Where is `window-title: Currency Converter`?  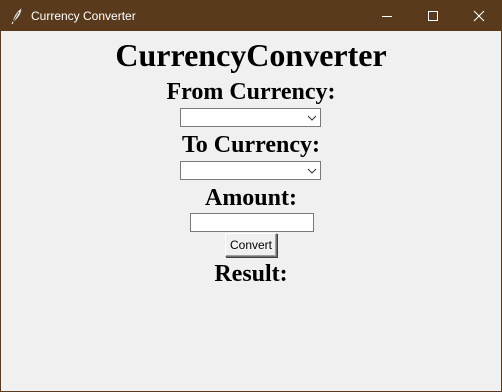 window-title: Currency Converter is located at coordinates (83, 16).